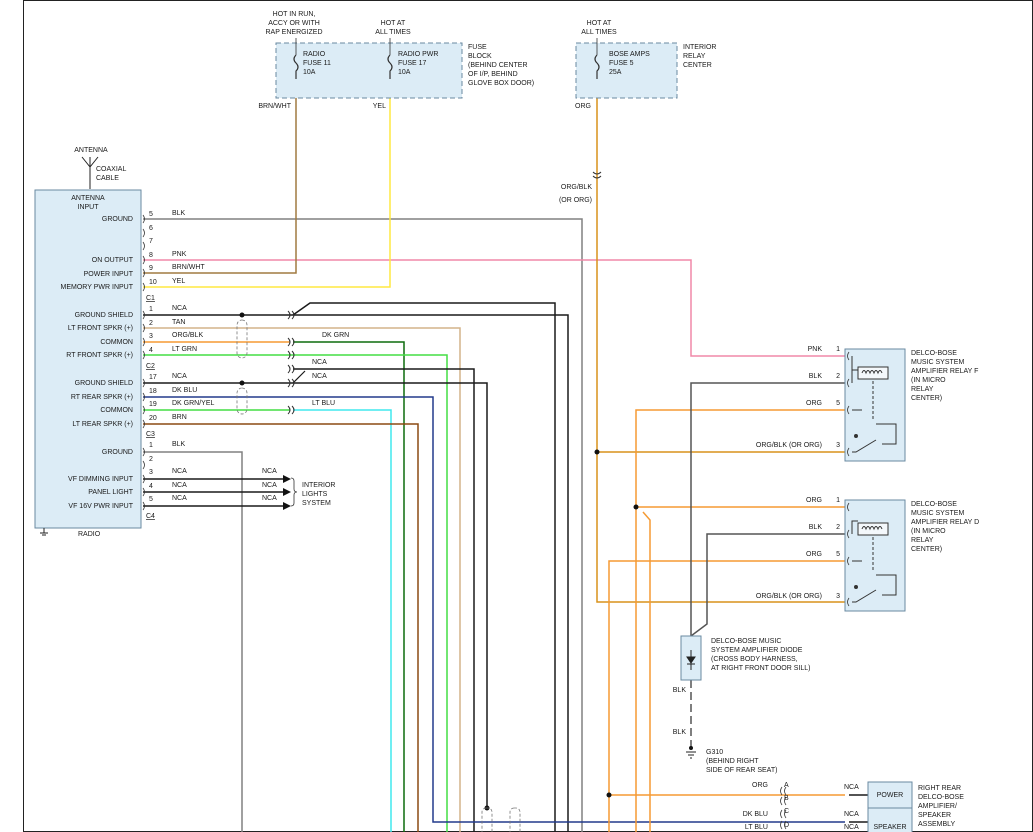 The image size is (1033, 832). Describe the element at coordinates (90, 172) in the screenshot. I see `antenna-icon` at that location.